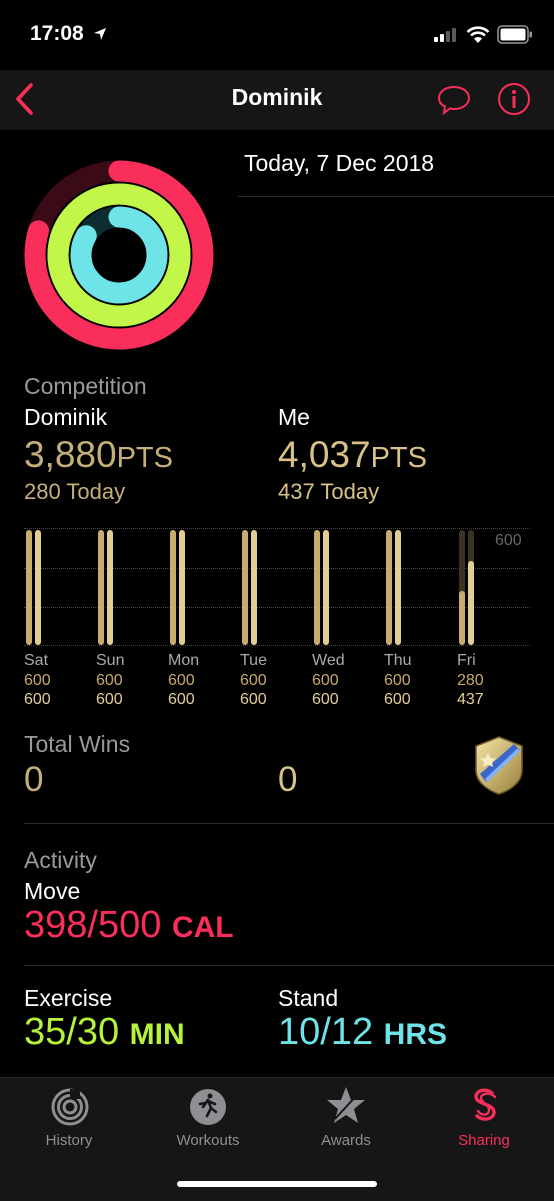 The image size is (554, 1201). I want to click on exercise-unit: MIN, so click(157, 1034).